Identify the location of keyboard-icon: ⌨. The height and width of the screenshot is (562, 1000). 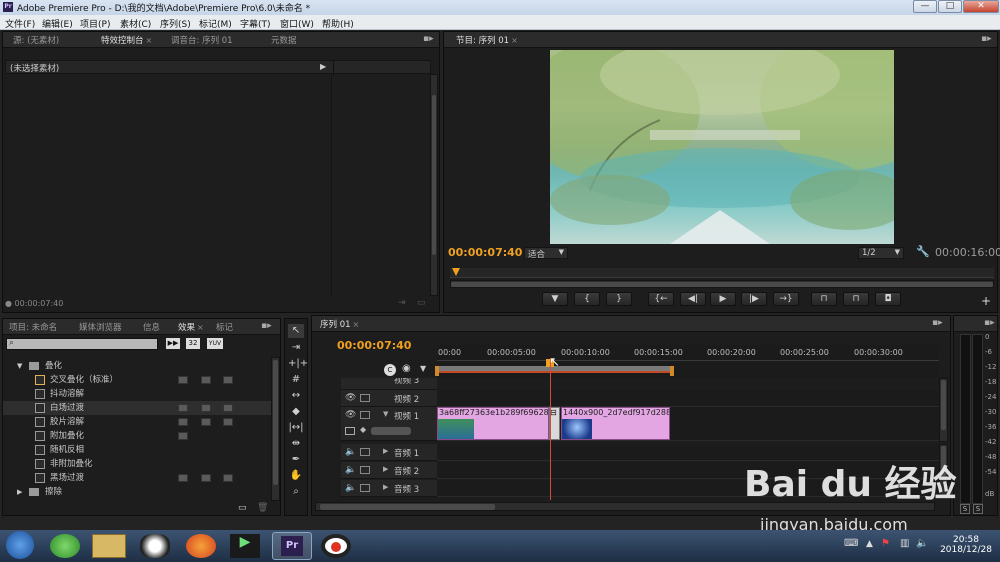
(851, 543).